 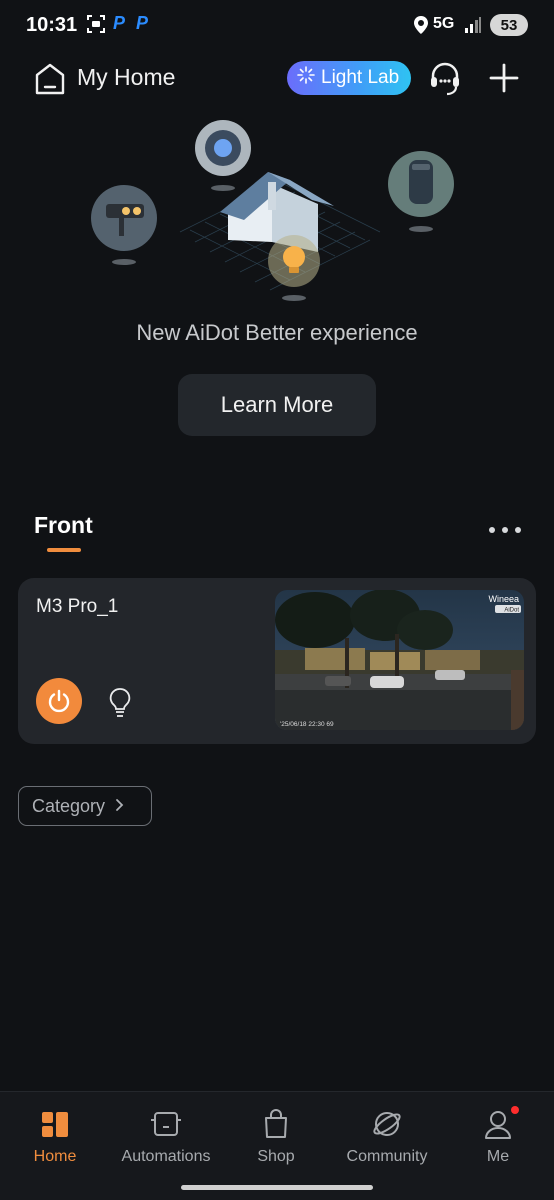 What do you see at coordinates (277, 332) in the screenshot?
I see `promo-tagline: New AiDot Better experience` at bounding box center [277, 332].